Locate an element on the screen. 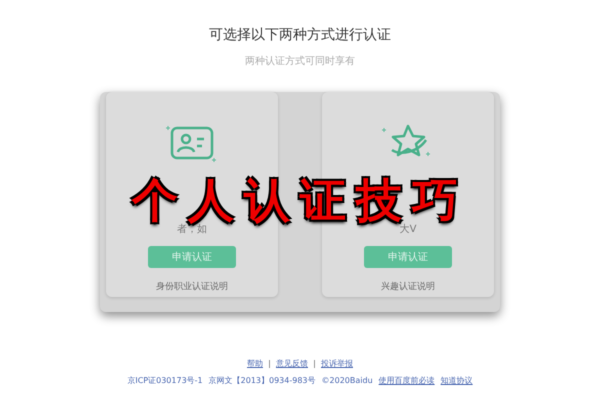  footer-link: 投诉举报 is located at coordinates (336, 363).